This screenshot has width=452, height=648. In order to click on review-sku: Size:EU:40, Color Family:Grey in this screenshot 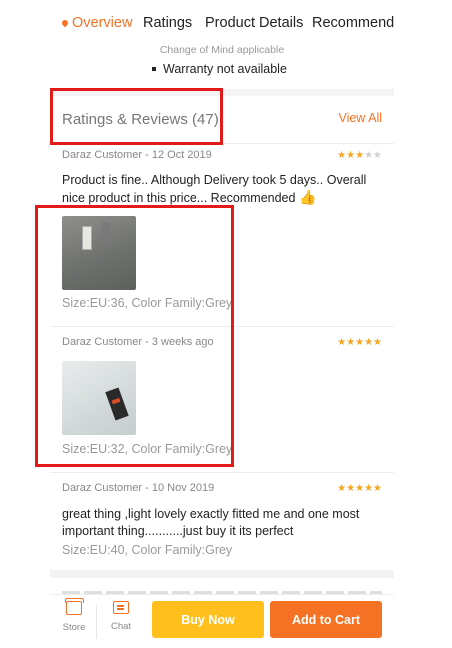, I will do `click(147, 550)`.